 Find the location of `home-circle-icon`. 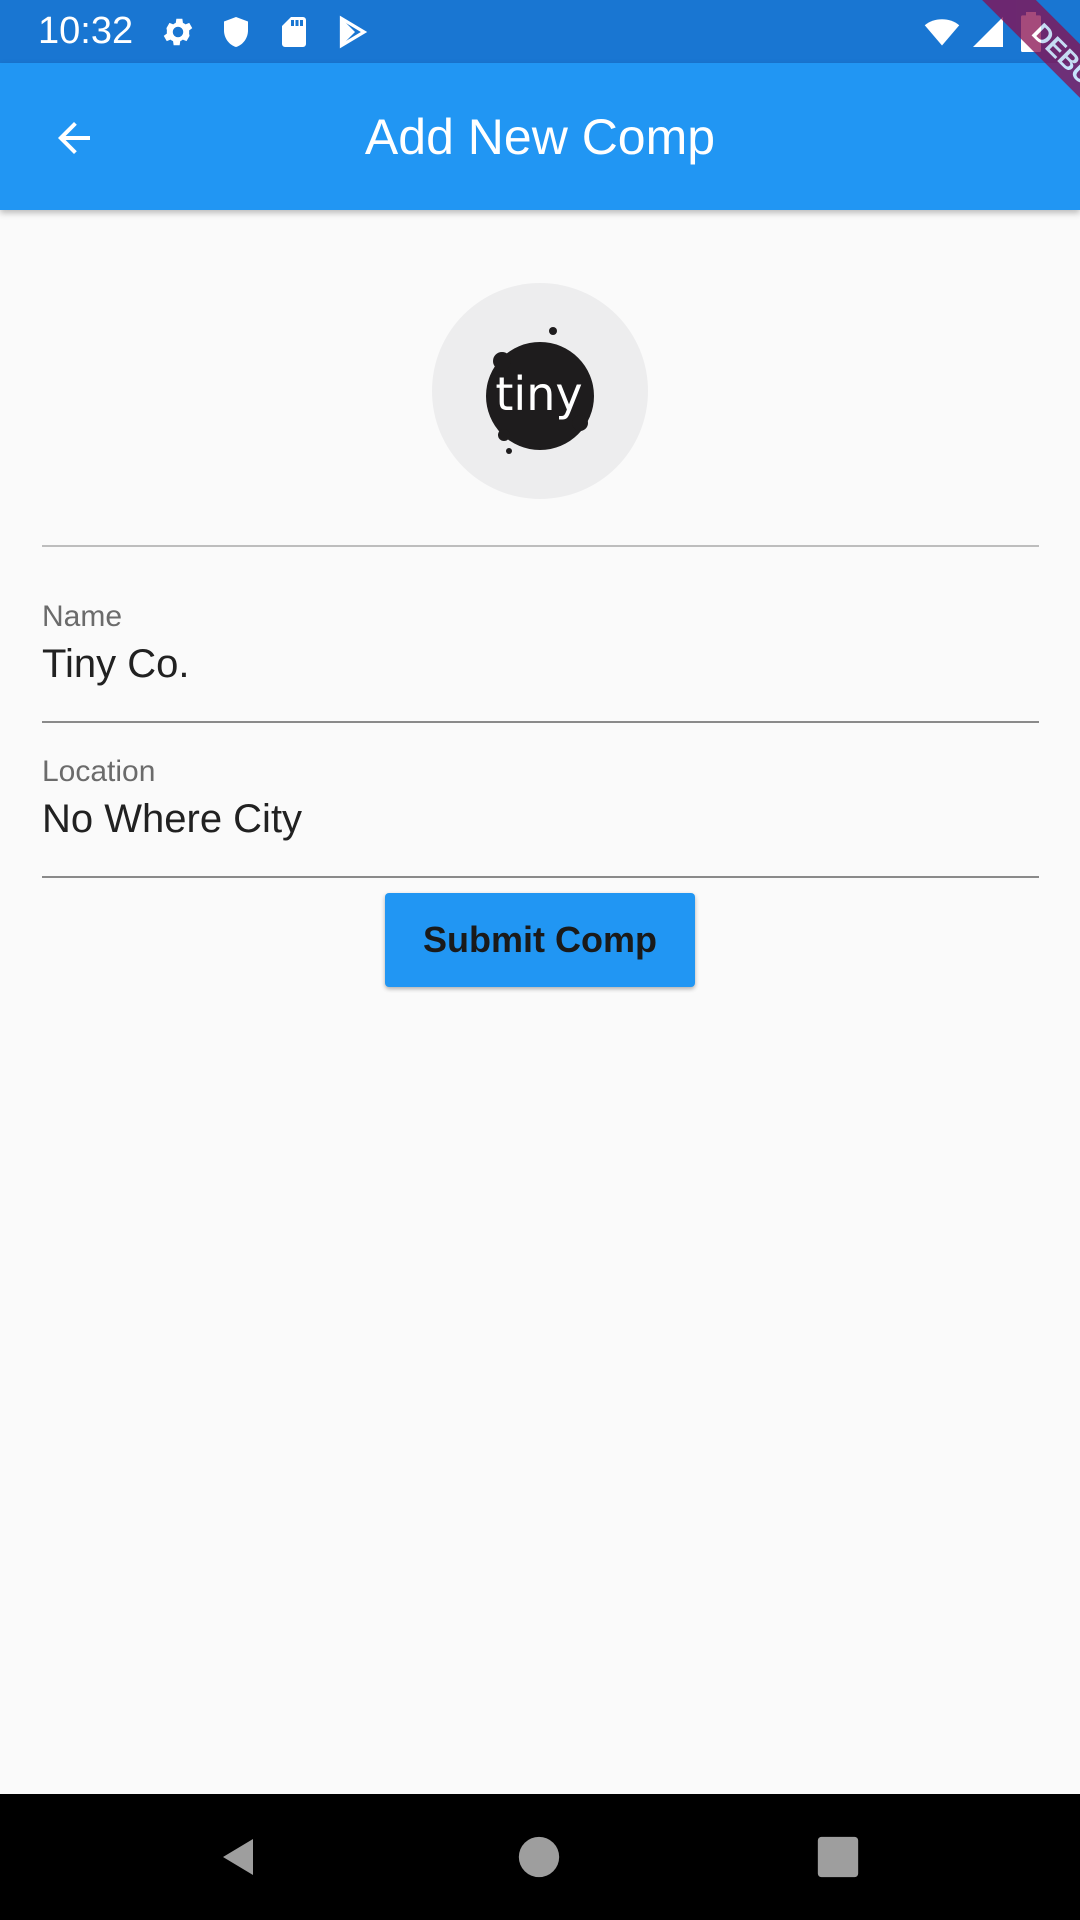

home-circle-icon is located at coordinates (539, 1857).